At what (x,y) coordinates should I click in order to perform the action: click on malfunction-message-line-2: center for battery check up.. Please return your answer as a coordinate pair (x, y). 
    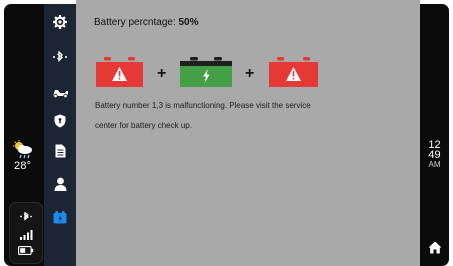
    Looking at the image, I should click on (143, 125).